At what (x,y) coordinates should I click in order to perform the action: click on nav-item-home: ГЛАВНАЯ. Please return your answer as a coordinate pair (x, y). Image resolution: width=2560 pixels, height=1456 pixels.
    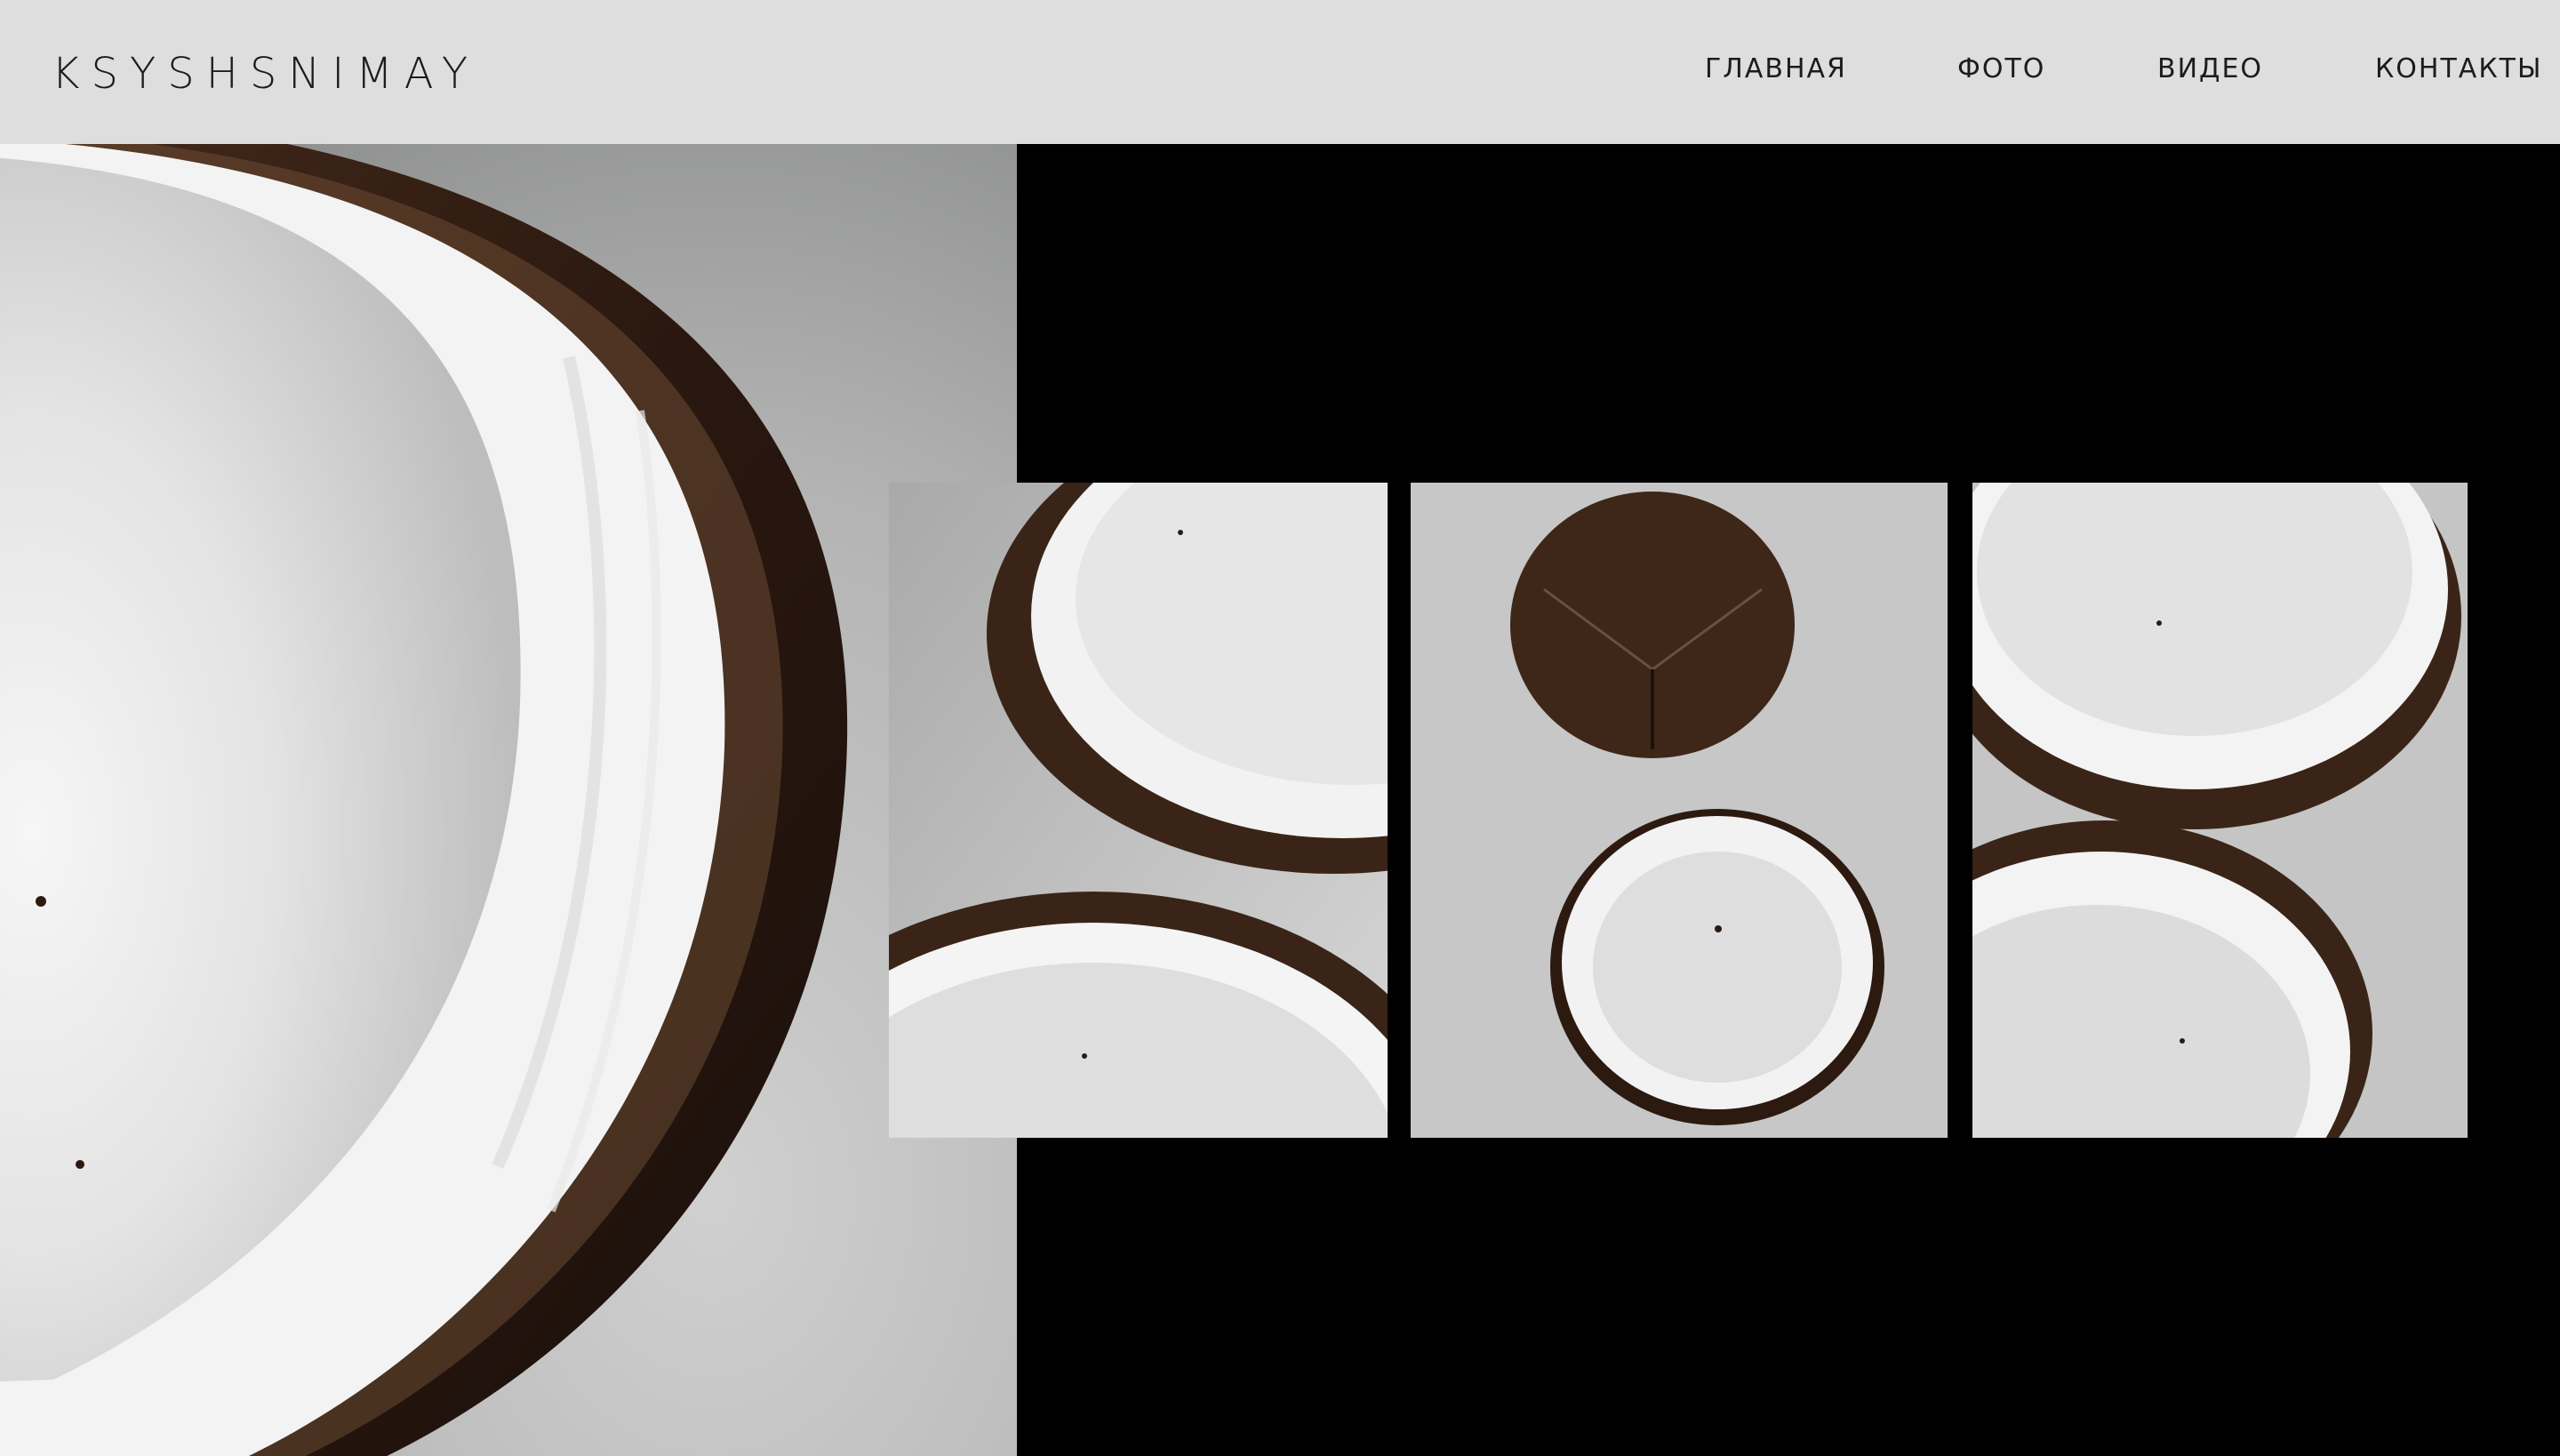
    Looking at the image, I should click on (1776, 69).